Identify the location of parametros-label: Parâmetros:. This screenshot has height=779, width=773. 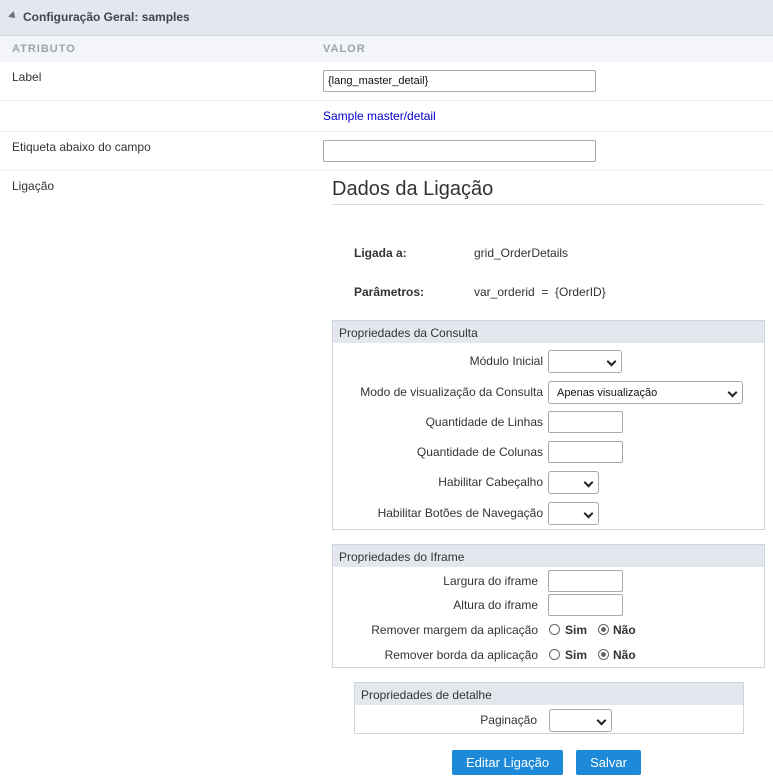
(389, 292).